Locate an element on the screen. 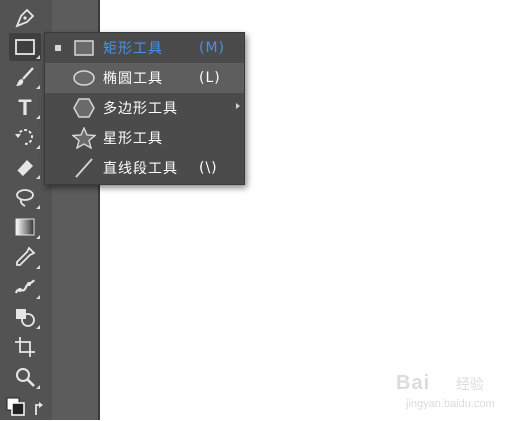 The width and height of the screenshot is (517, 421). puppet-warp-tool is located at coordinates (25, 287).